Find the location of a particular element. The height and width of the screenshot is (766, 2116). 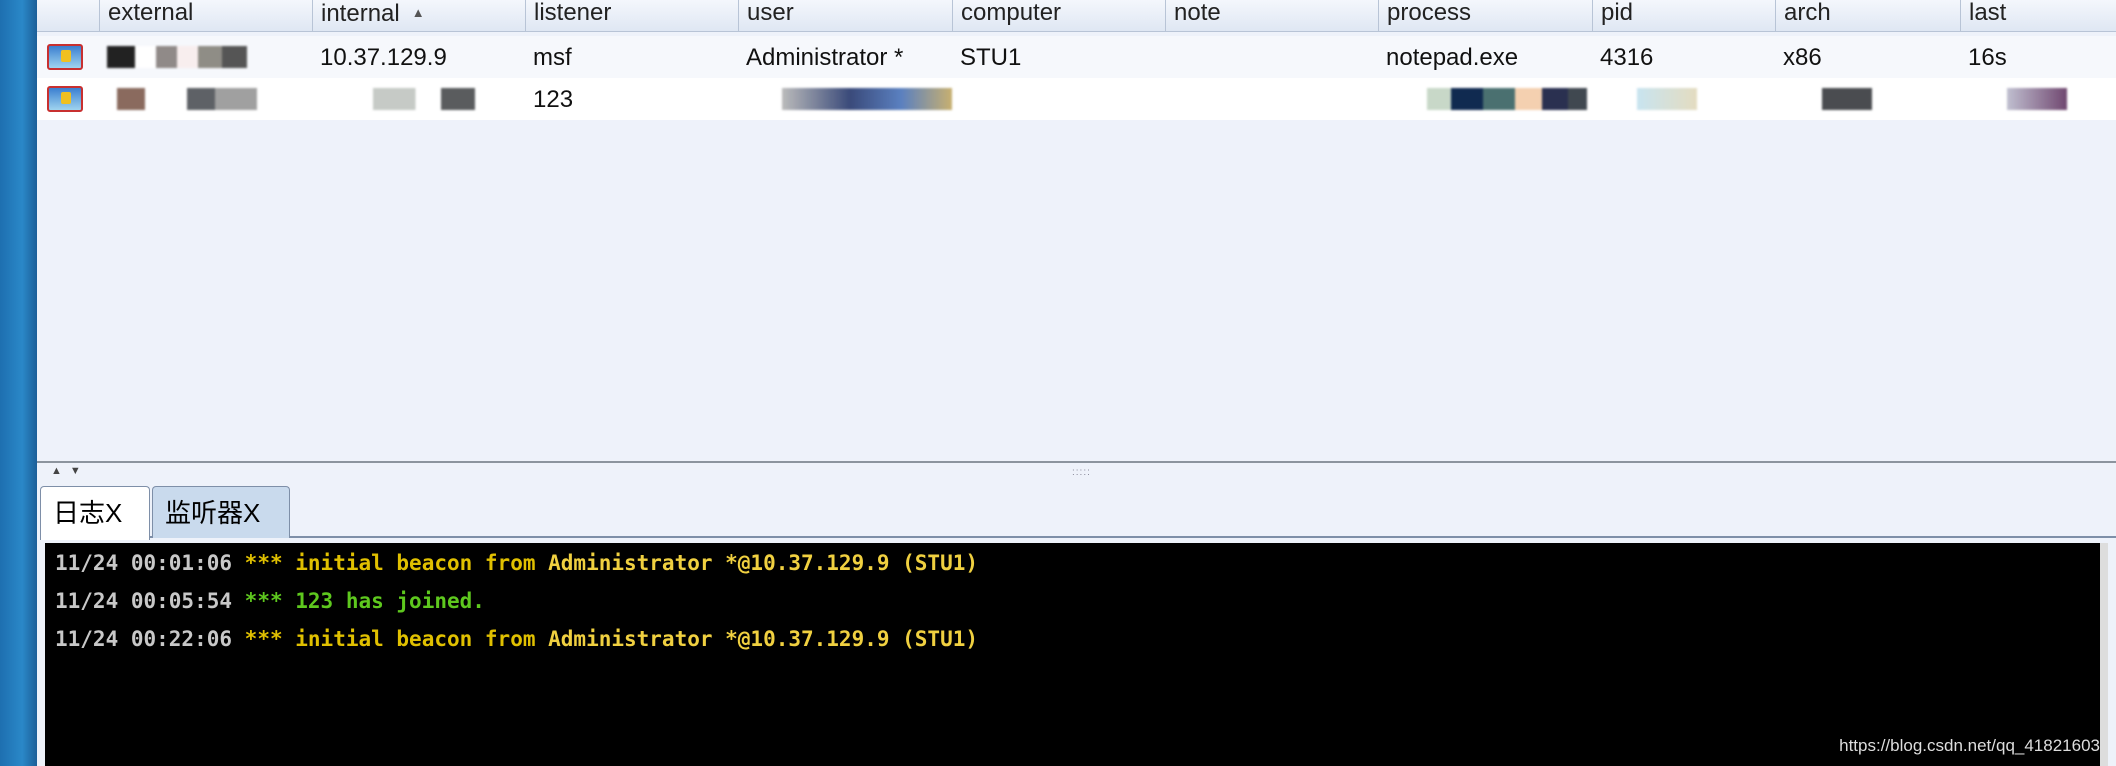

header-external: external is located at coordinates (205, 16).